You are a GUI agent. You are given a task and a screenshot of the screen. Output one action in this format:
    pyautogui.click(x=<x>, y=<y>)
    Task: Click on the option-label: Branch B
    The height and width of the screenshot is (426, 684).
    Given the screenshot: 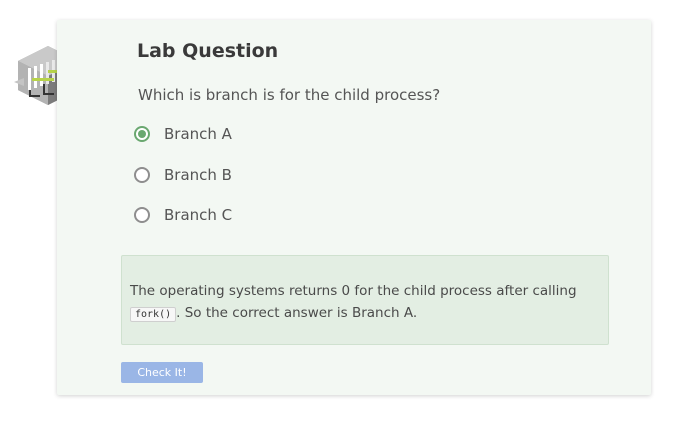 What is the action you would take?
    pyautogui.click(x=198, y=175)
    